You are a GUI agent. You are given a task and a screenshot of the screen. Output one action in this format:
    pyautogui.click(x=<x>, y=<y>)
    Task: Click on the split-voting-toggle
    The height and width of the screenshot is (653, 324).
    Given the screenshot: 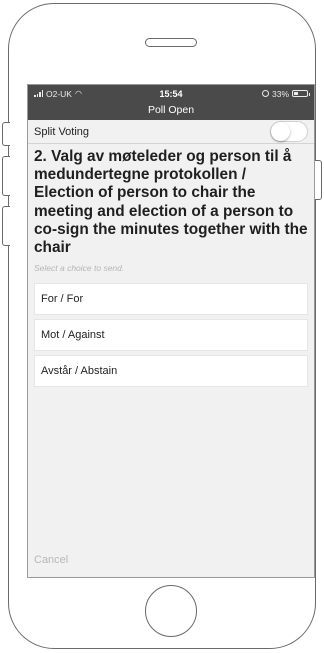 What is the action you would take?
    pyautogui.click(x=289, y=131)
    